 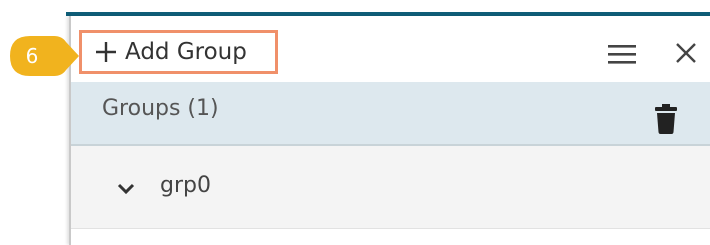 I want to click on trash-icon, so click(x=666, y=119).